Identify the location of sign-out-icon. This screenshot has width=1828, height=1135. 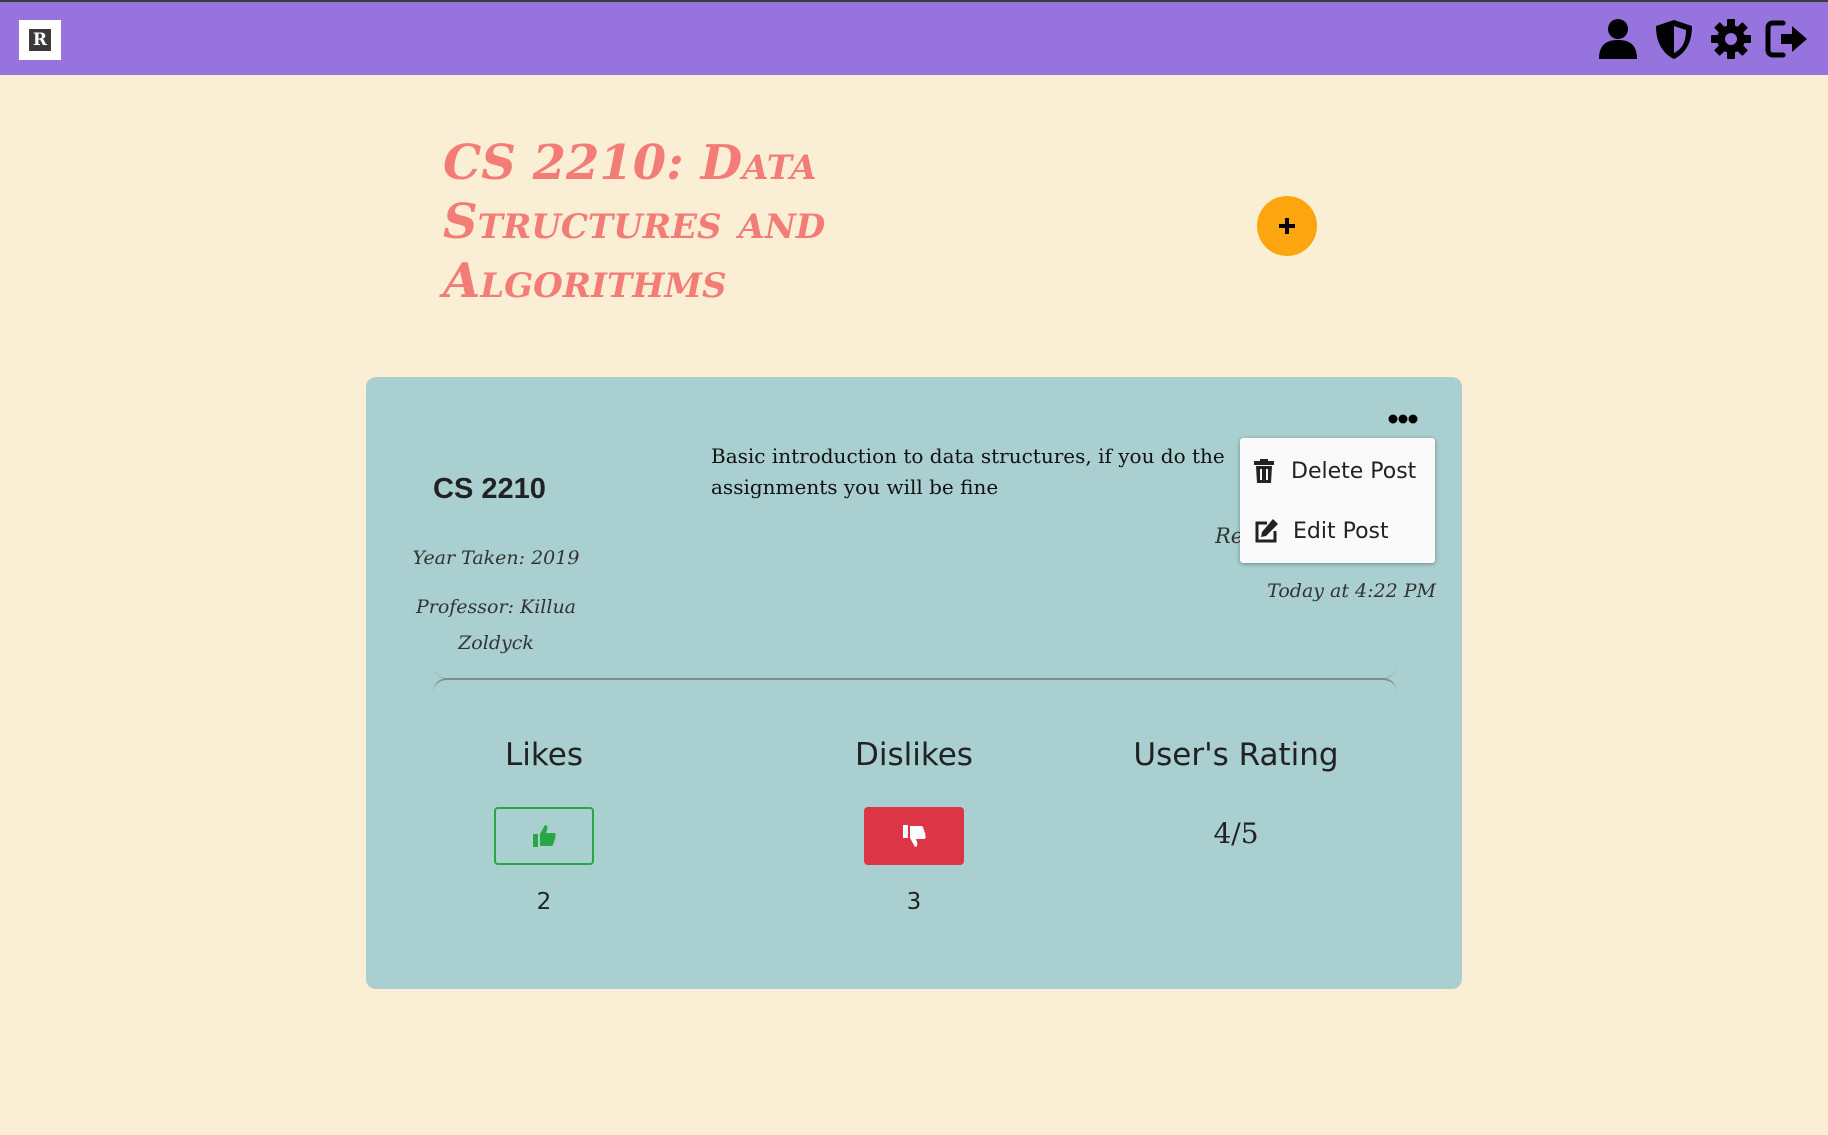
(1787, 39).